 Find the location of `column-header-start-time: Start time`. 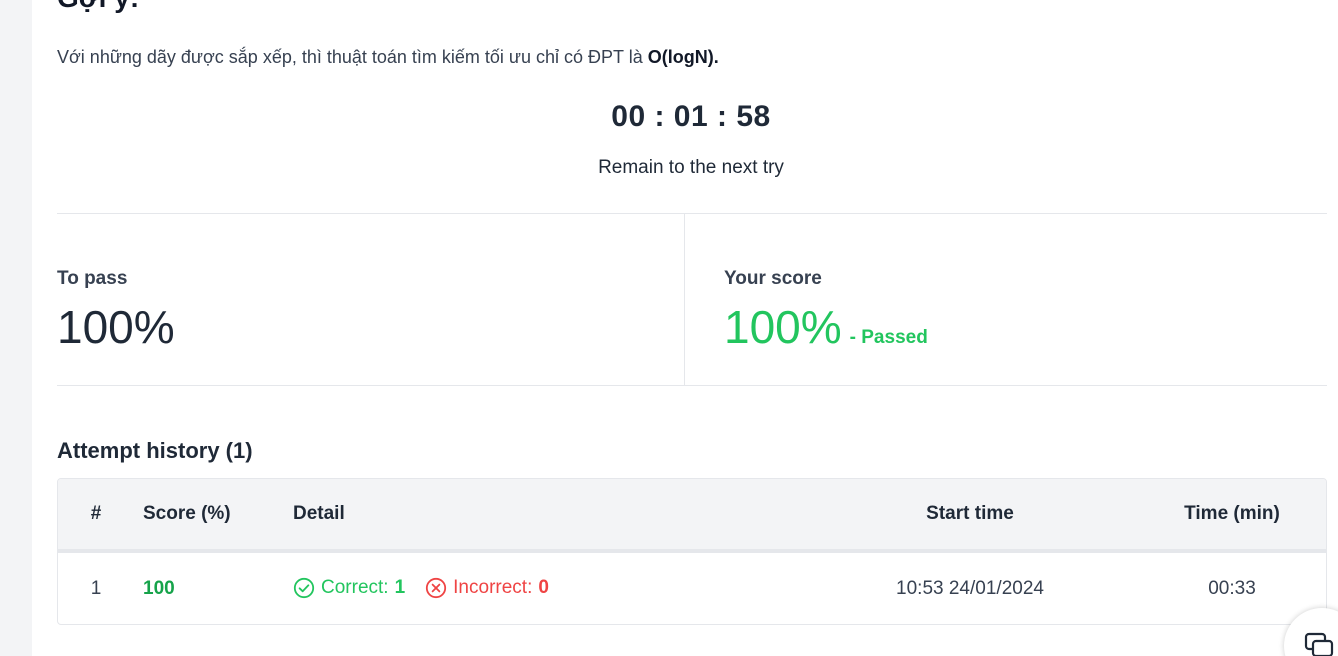

column-header-start-time: Start time is located at coordinates (970, 513).